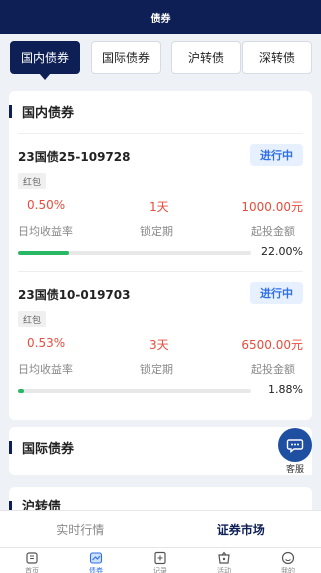 The image size is (321, 573). I want to click on international-bond-card: 国际债券, so click(160, 451).